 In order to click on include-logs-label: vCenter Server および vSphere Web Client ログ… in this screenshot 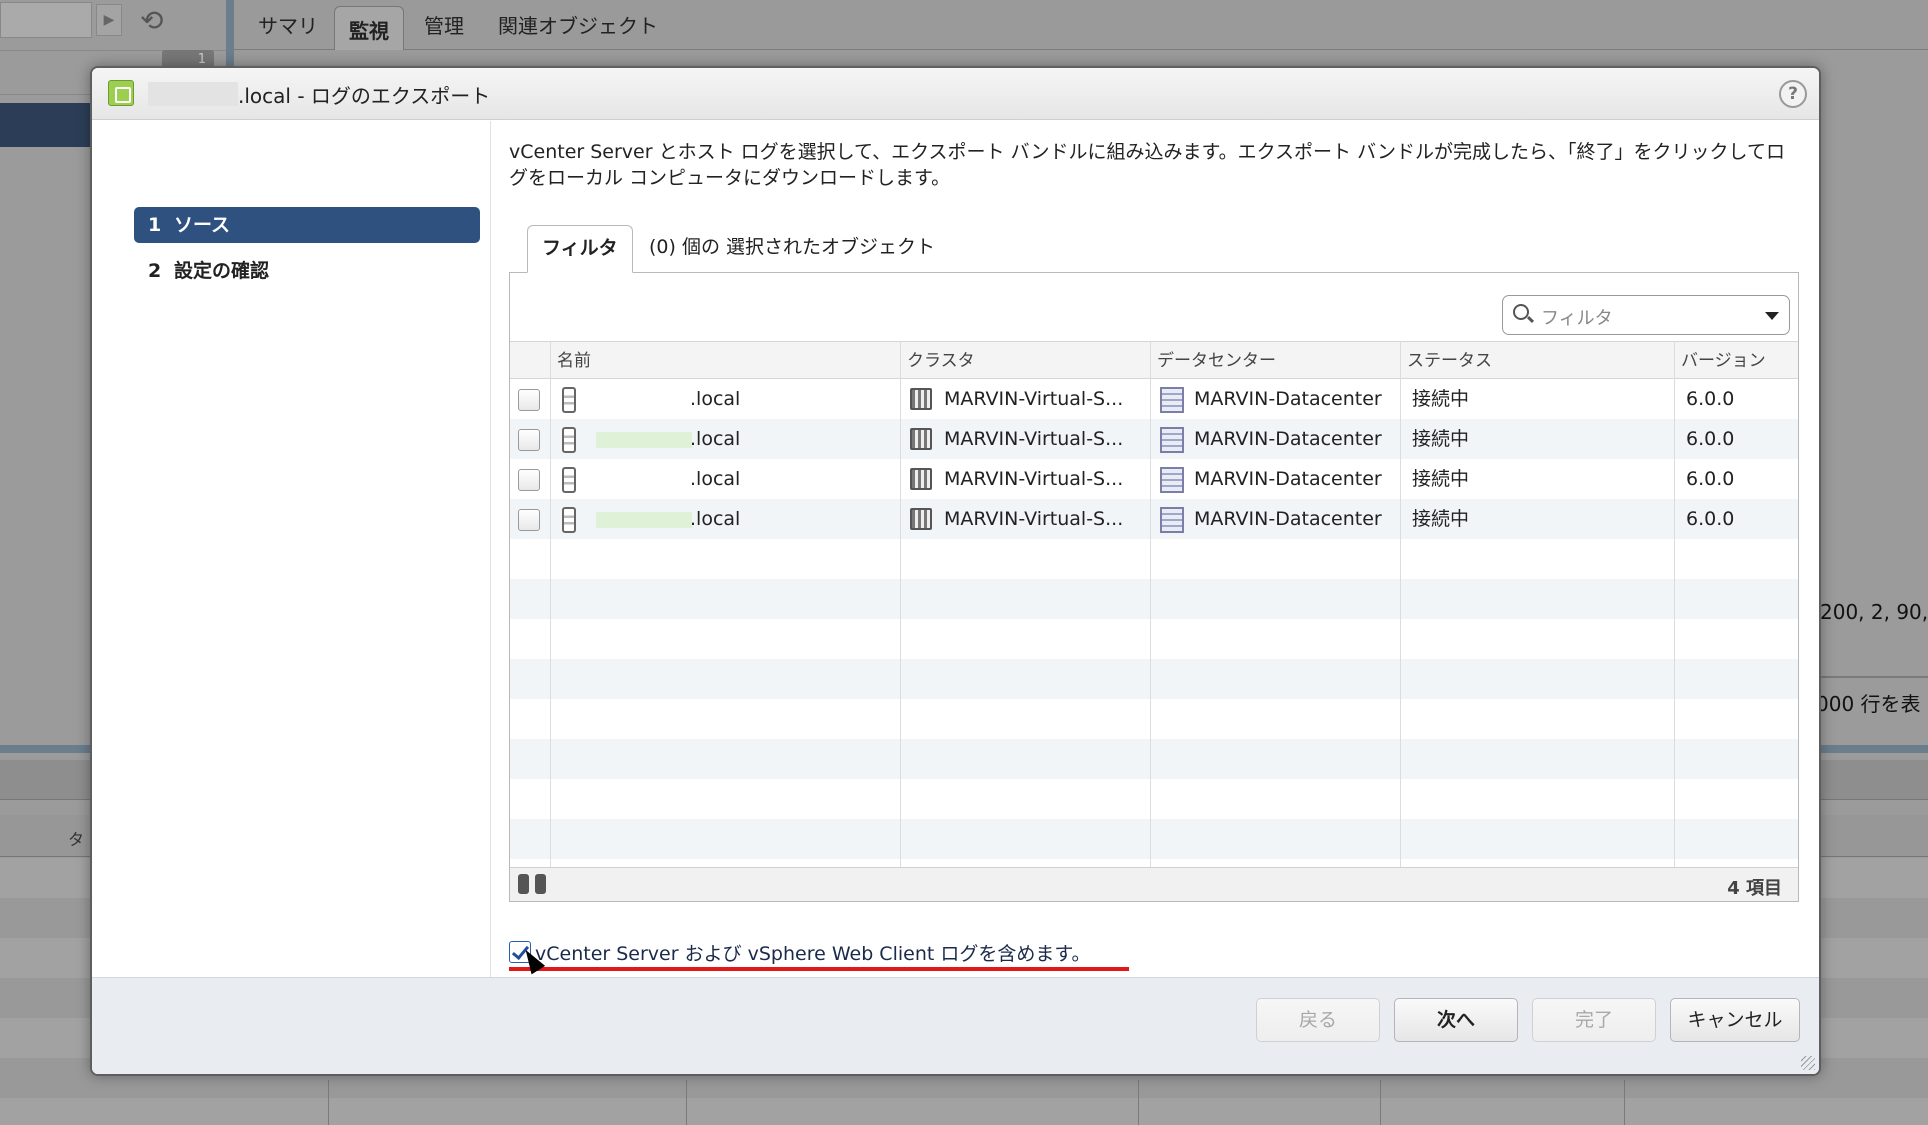, I will do `click(812, 952)`.